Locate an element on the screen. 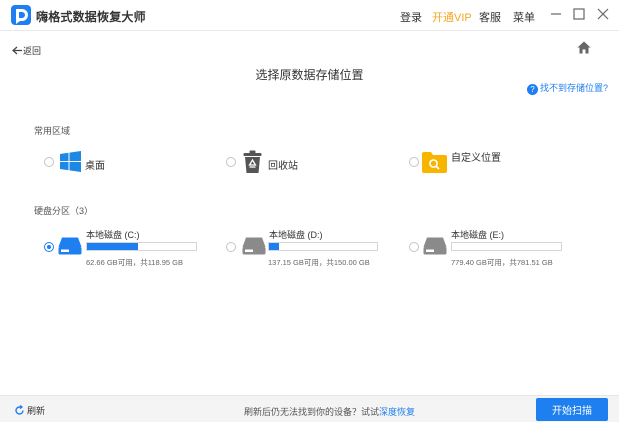 The image size is (619, 422). partition-c-name: 本地磁盘 (C:) is located at coordinates (113, 235).